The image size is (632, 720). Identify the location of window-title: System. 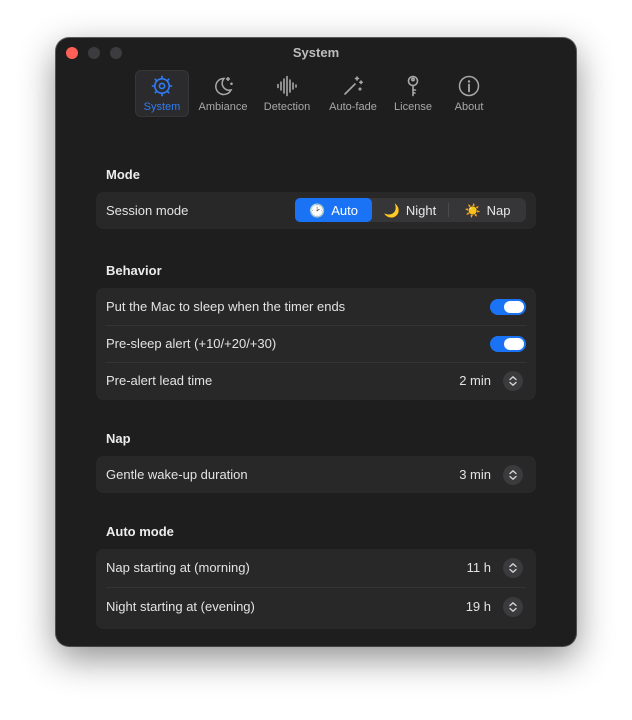
(316, 52).